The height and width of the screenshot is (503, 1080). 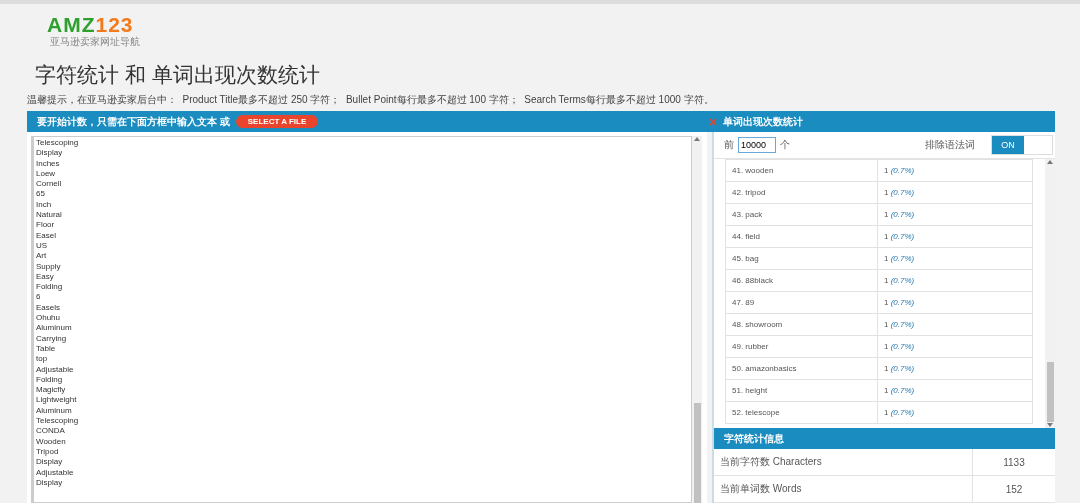 I want to click on word-cell: 47. 89, so click(x=802, y=302).